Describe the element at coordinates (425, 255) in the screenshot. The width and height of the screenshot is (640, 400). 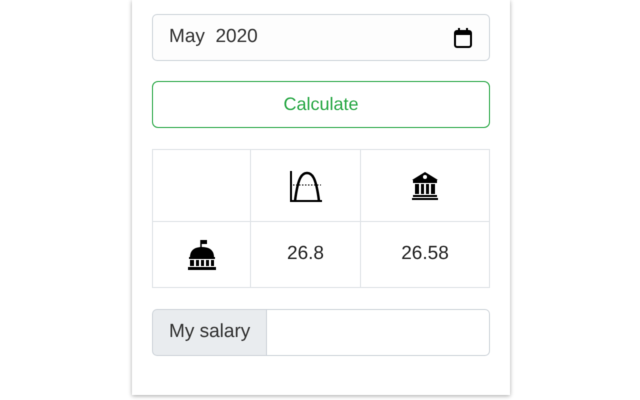
I see `table-cell: 26.58` at that location.